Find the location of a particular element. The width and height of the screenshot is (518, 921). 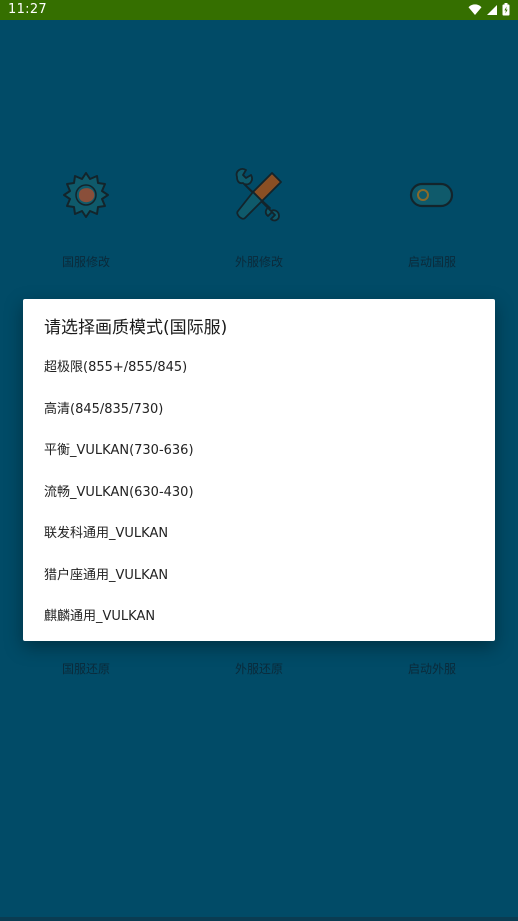

option-kirin-vulkan: 麒麟通用_VULKAN is located at coordinates (259, 615).